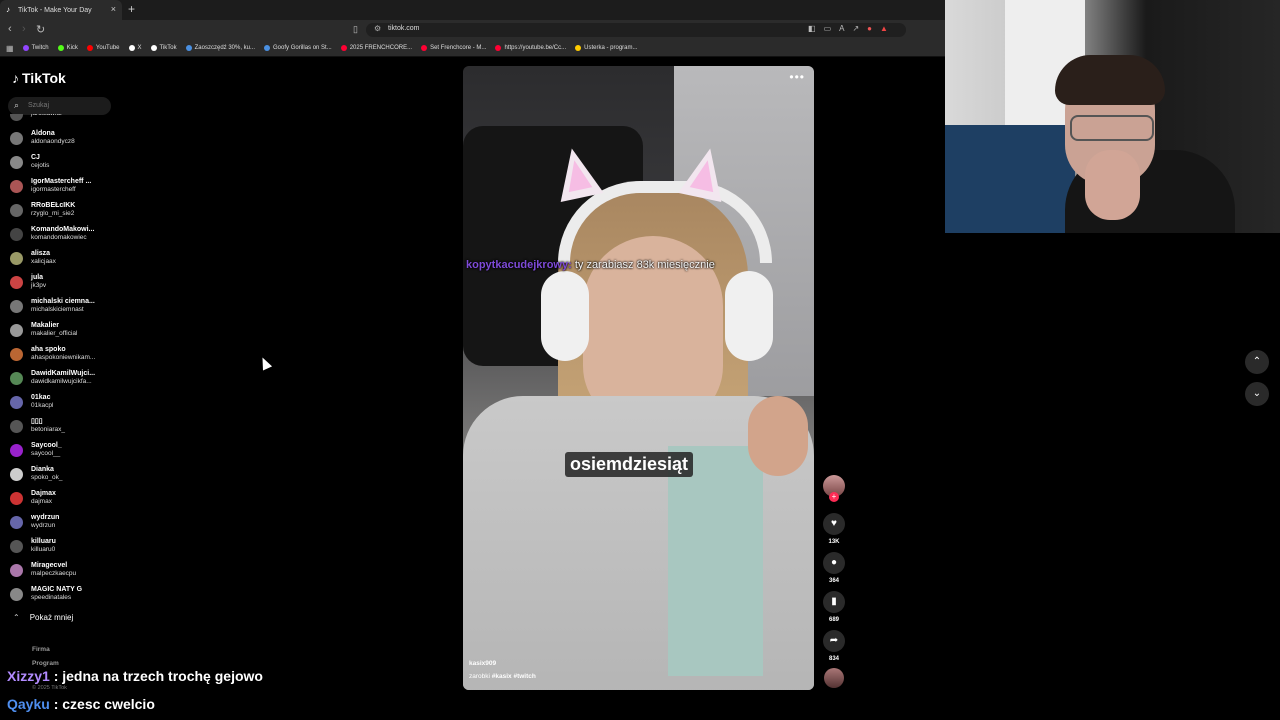  Describe the element at coordinates (65, 306) in the screenshot. I see `following-item: michalski ciemna... michalskiciemnast` at that location.